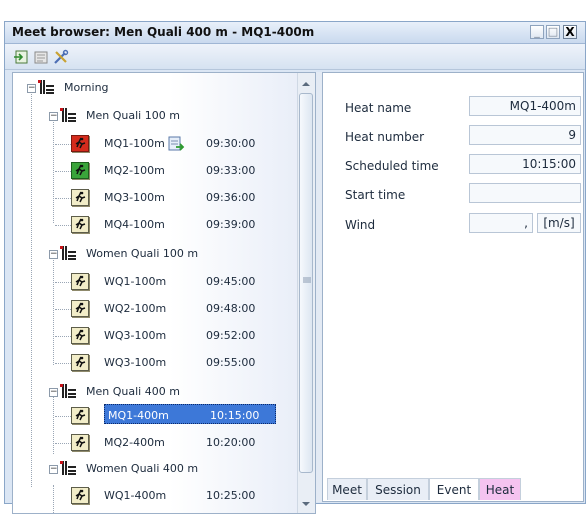  What do you see at coordinates (553, 32) in the screenshot?
I see `maximize-button: □` at bounding box center [553, 32].